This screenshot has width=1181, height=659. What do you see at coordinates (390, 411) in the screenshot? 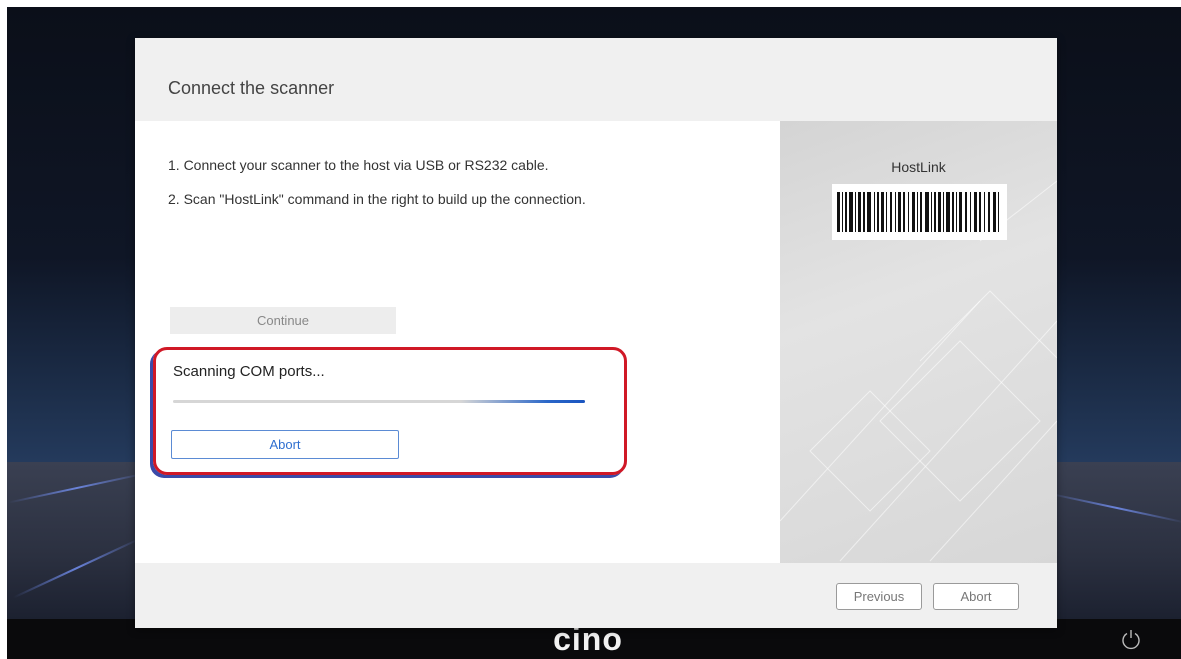
I see `scanning-panel: Scanning COM ports... Abort` at bounding box center [390, 411].